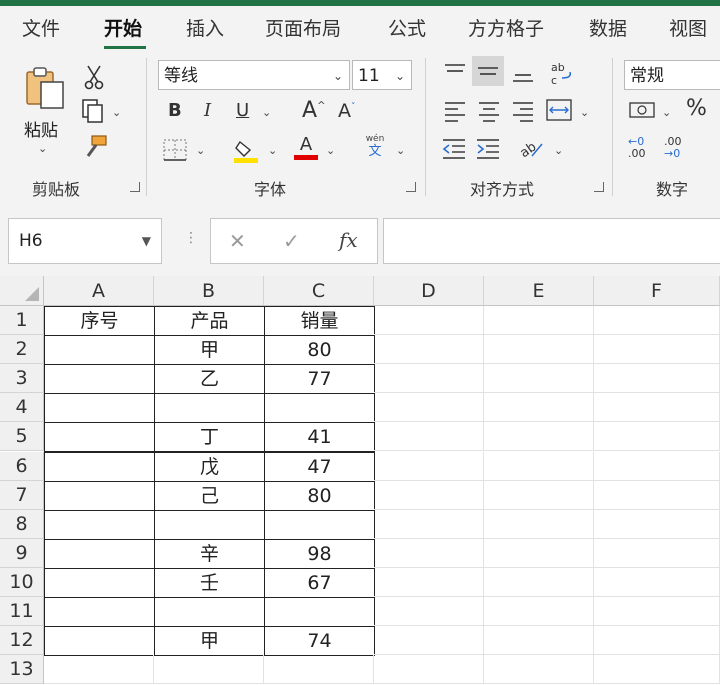 The width and height of the screenshot is (720, 685). I want to click on confirm-entry-icon: ✓, so click(291, 241).